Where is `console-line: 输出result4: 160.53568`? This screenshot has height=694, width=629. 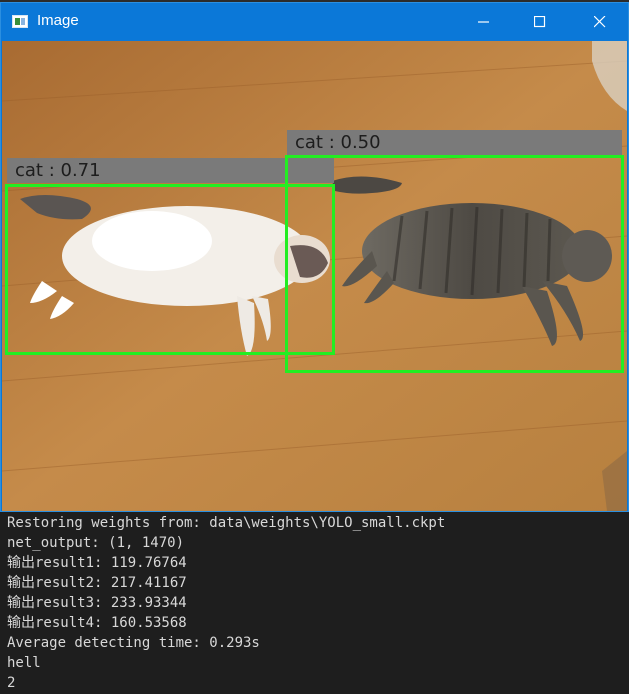 console-line: 输出result4: 160.53568 is located at coordinates (97, 623).